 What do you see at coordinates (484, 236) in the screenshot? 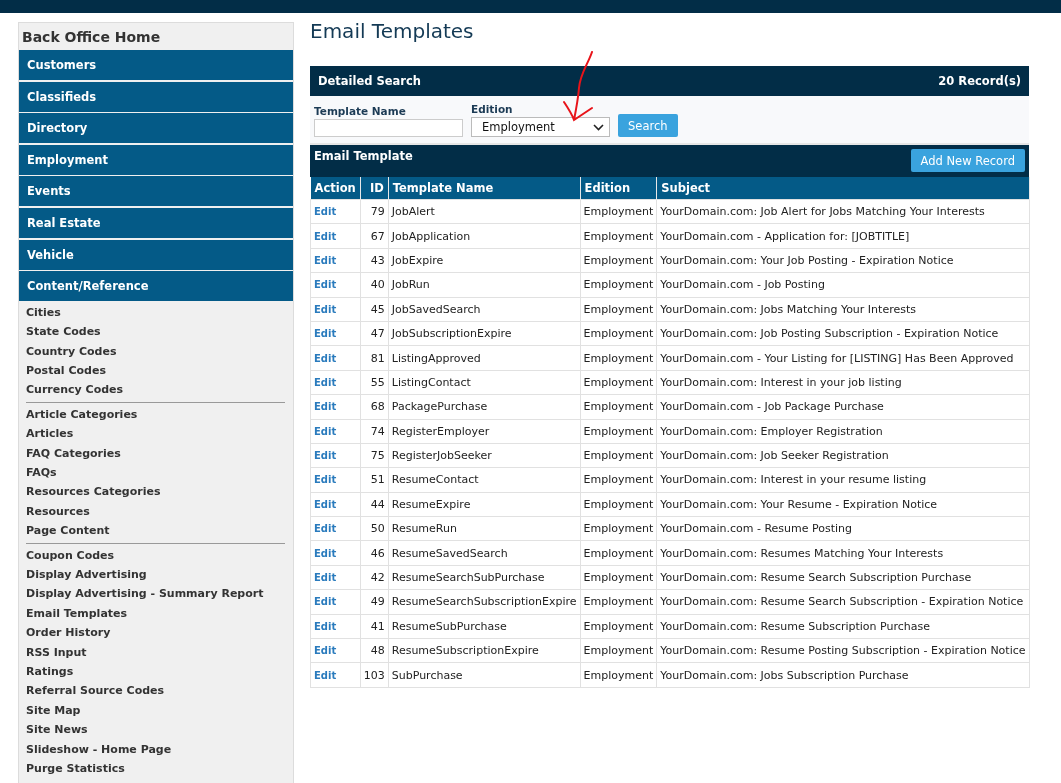
I see `table-cell: JobApplication` at bounding box center [484, 236].